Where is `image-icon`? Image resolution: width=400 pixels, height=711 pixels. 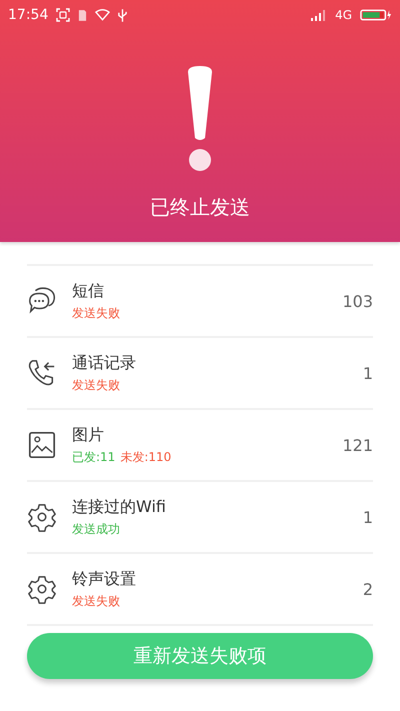
image-icon is located at coordinates (42, 445).